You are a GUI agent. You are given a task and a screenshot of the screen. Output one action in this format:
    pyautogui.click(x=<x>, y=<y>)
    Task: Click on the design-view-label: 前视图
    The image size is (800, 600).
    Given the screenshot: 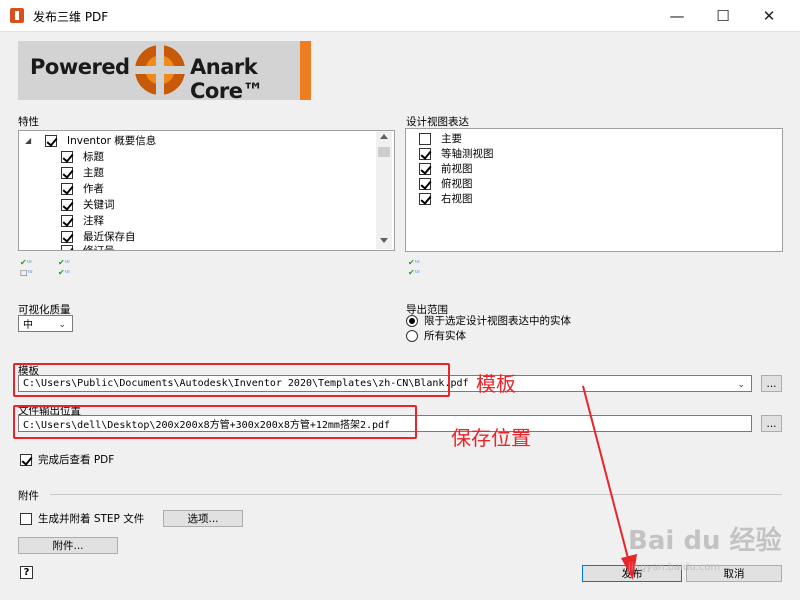 What is the action you would take?
    pyautogui.click(x=457, y=169)
    